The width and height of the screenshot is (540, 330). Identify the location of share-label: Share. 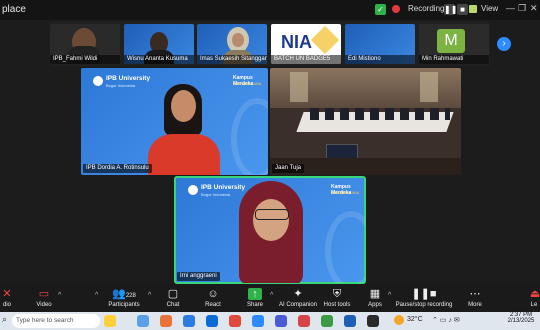
(254, 305).